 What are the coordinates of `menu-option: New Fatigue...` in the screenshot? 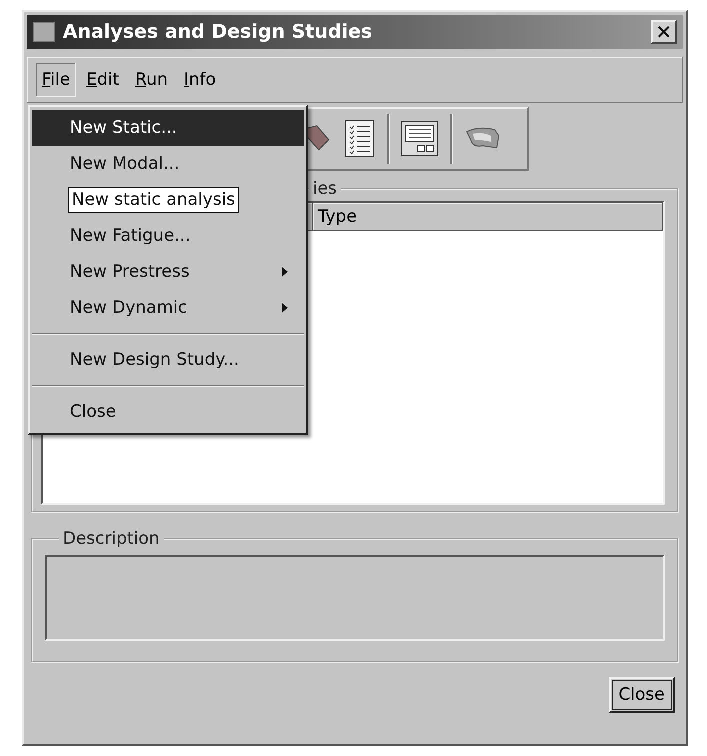 It's located at (168, 236).